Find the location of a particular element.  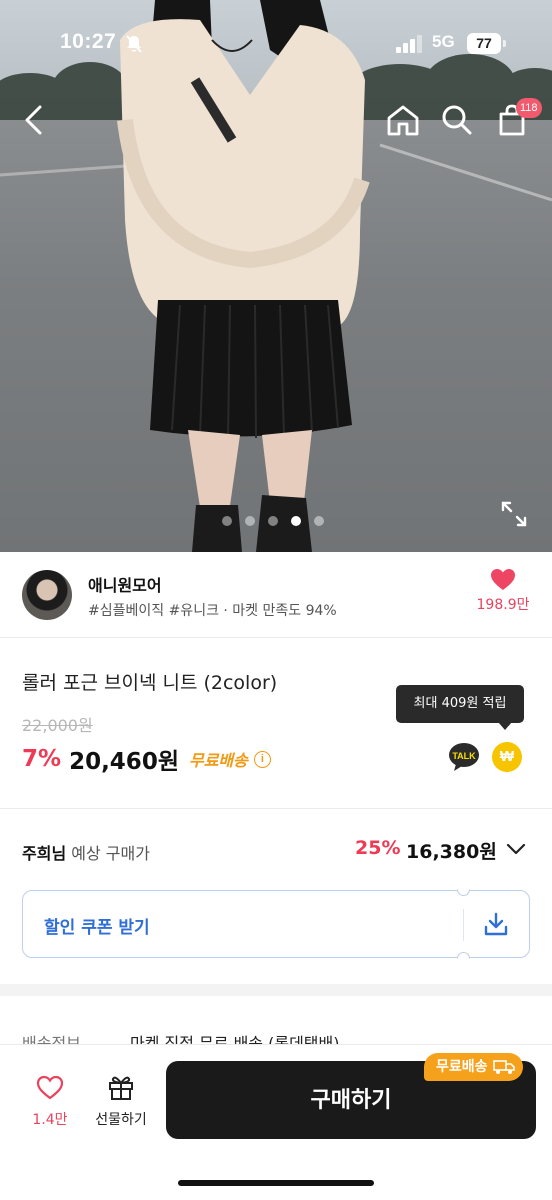

talk-icon-label: TALK is located at coordinates (464, 756).